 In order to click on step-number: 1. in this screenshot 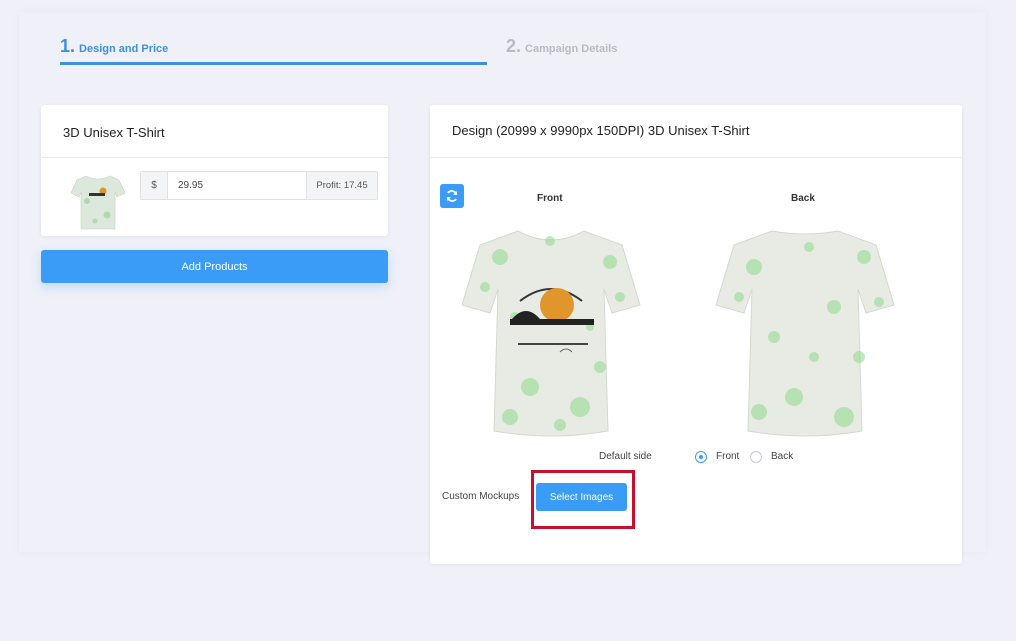, I will do `click(68, 46)`.